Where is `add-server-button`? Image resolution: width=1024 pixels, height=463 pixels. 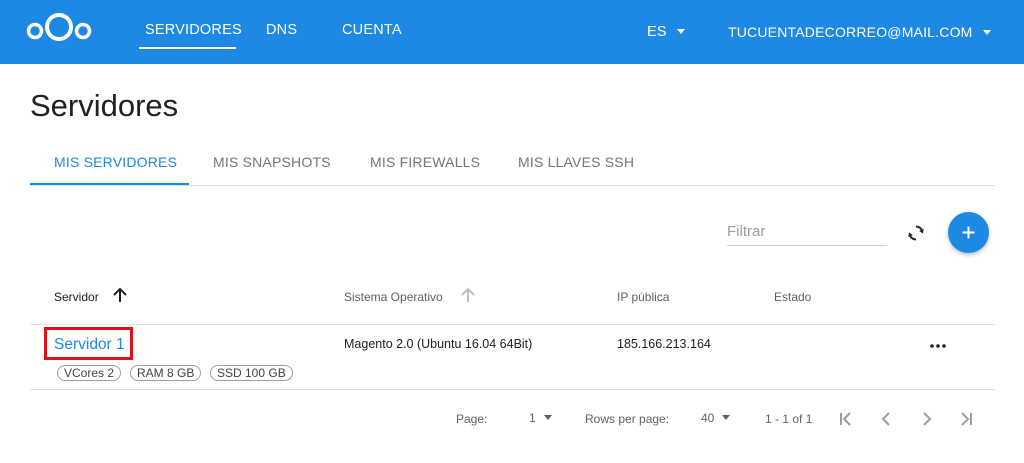
add-server-button is located at coordinates (968, 232).